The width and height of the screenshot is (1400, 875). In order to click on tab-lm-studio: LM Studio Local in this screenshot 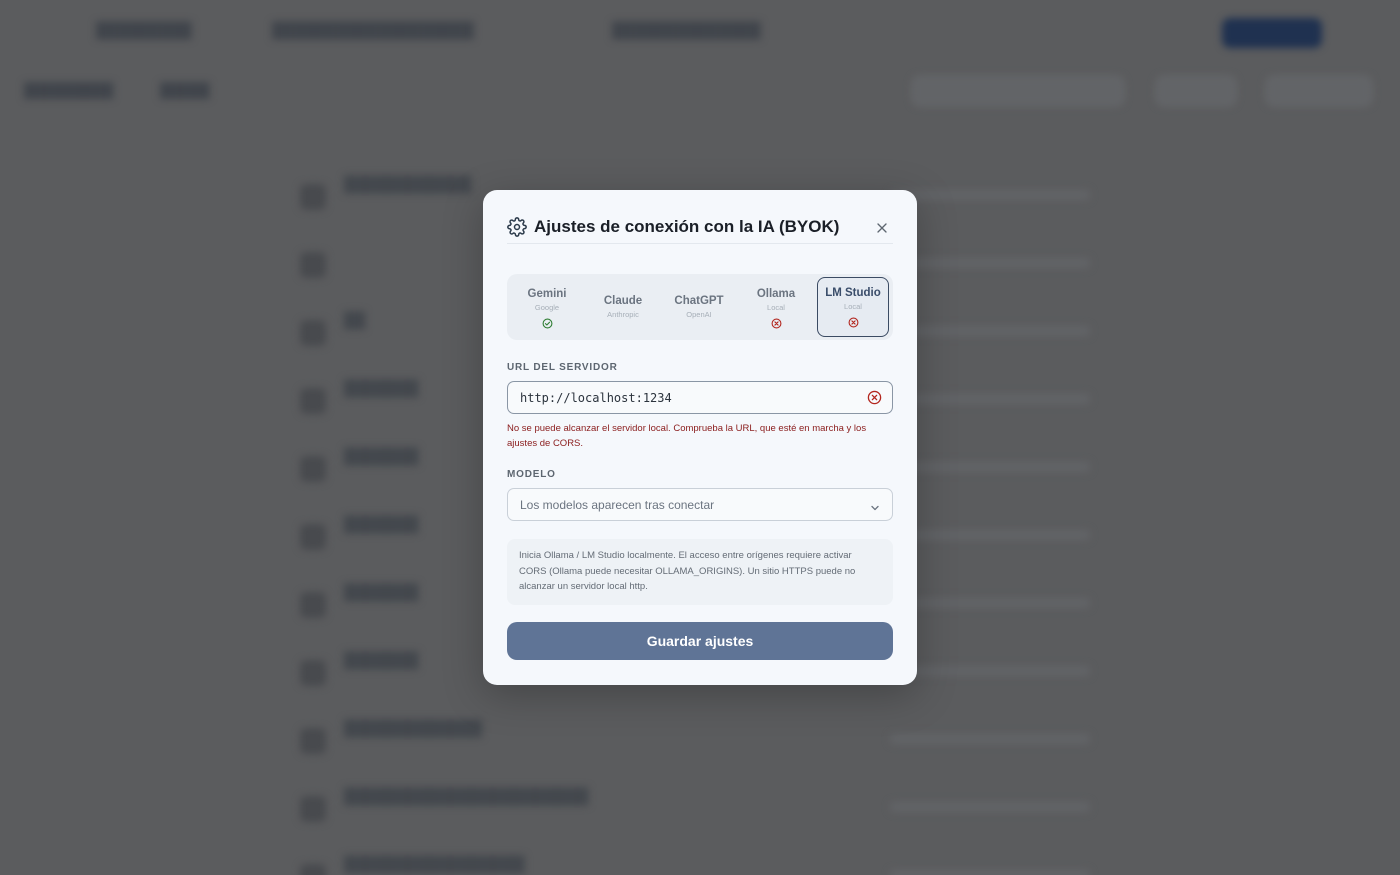, I will do `click(853, 307)`.